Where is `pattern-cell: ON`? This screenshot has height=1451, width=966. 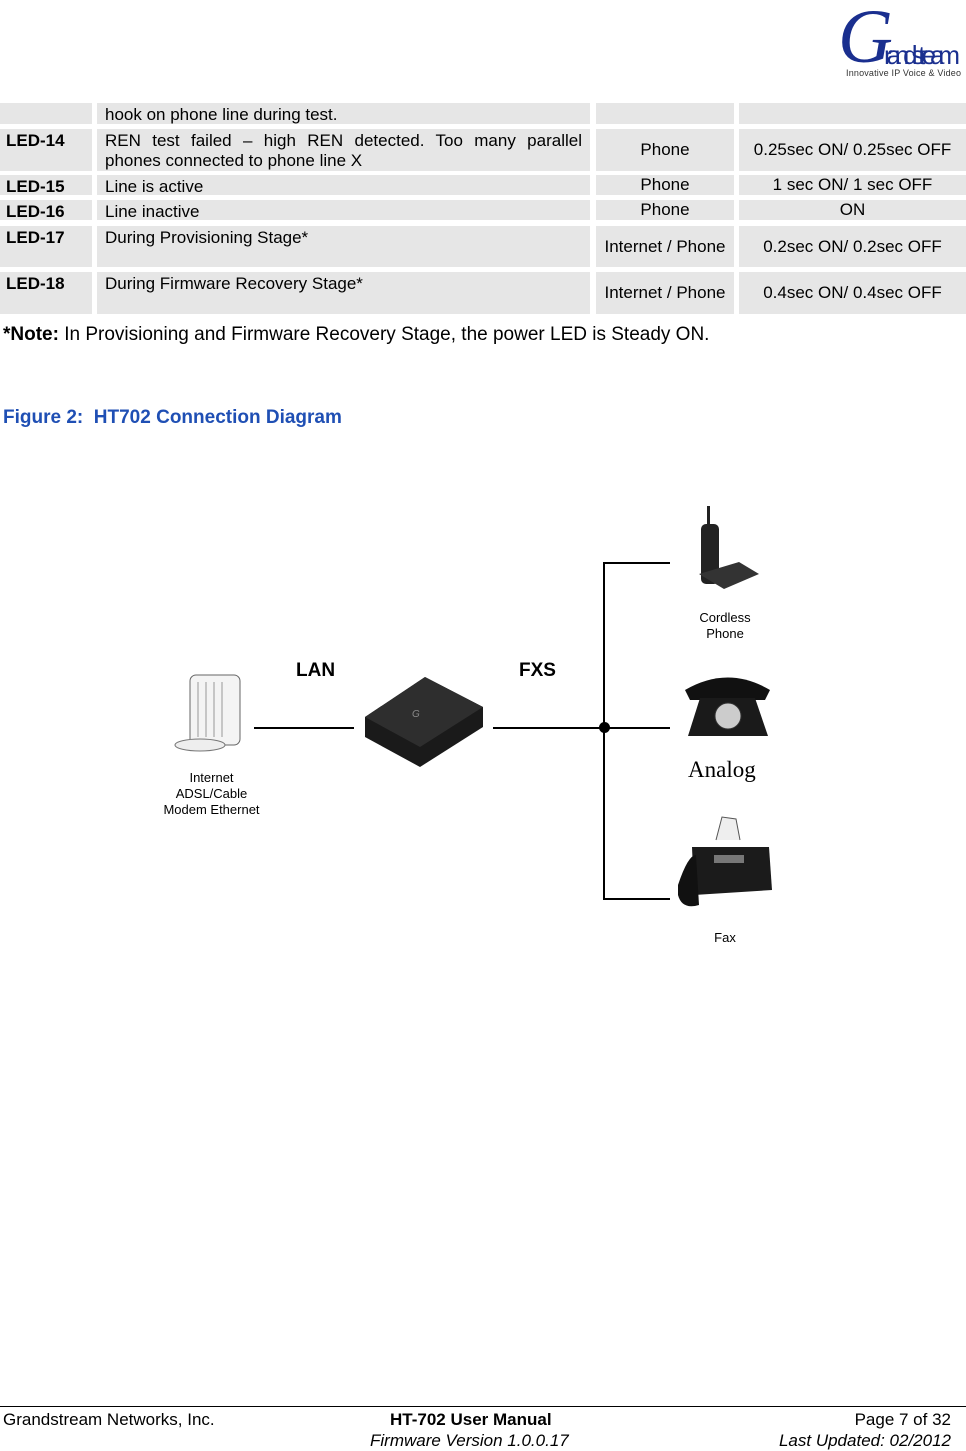 pattern-cell: ON is located at coordinates (852, 210).